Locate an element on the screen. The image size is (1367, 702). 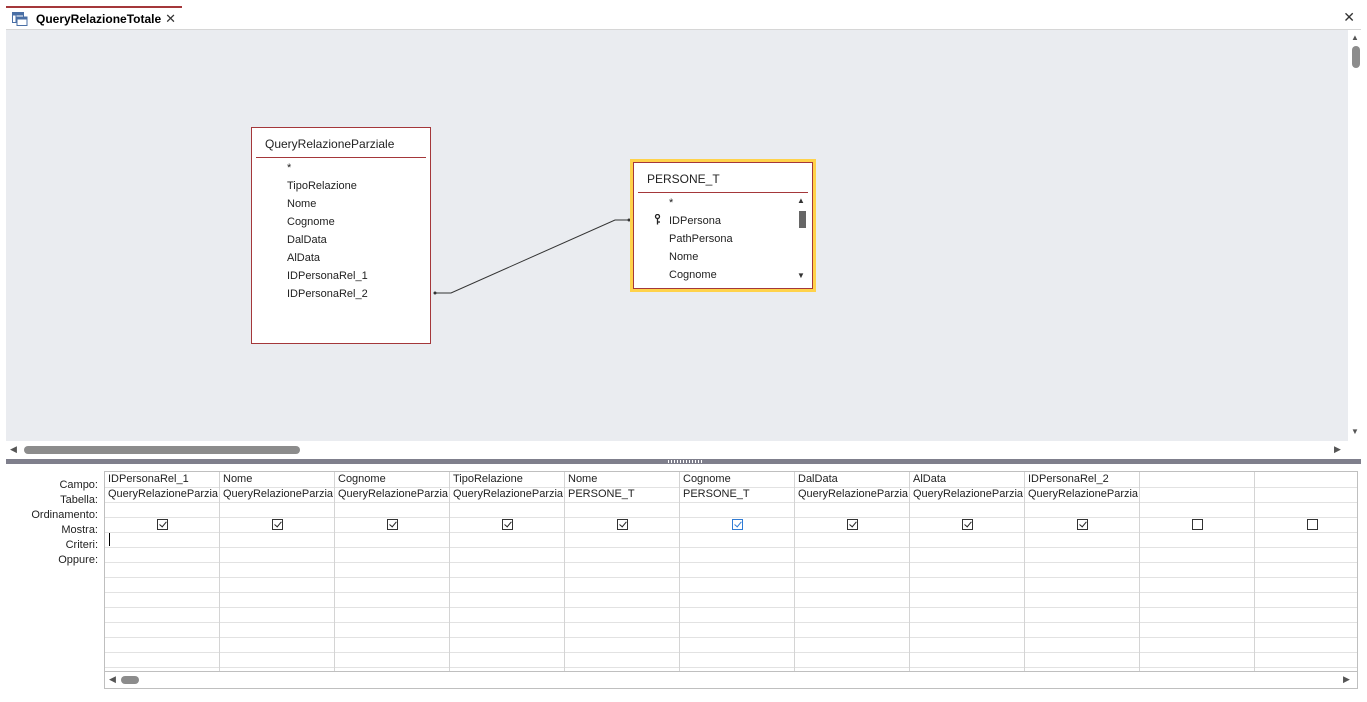
cell-campo: IDPersonaRel_2 is located at coordinates (1083, 479).